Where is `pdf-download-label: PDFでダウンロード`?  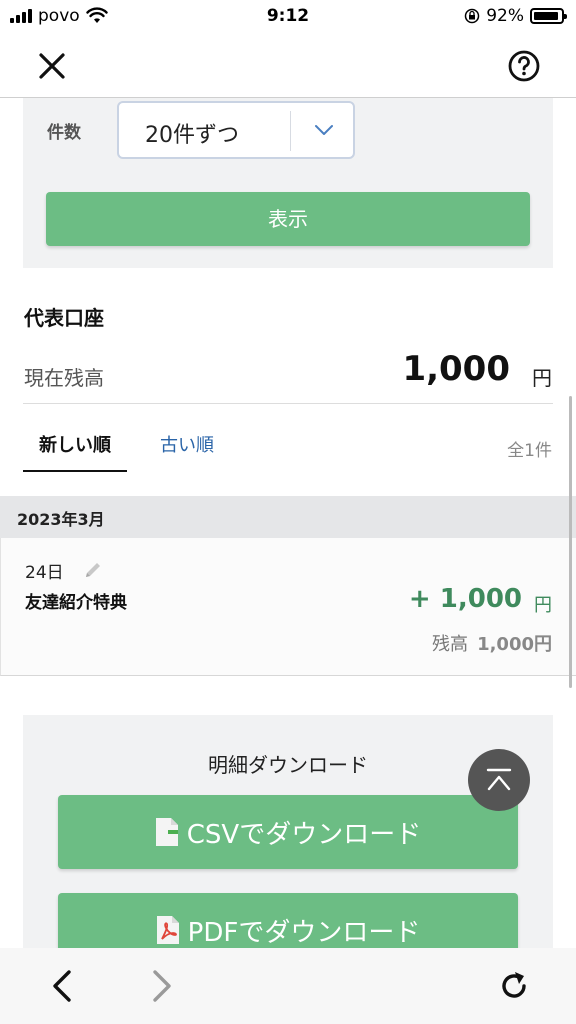 pdf-download-label: PDFでダウンロード is located at coordinates (304, 932).